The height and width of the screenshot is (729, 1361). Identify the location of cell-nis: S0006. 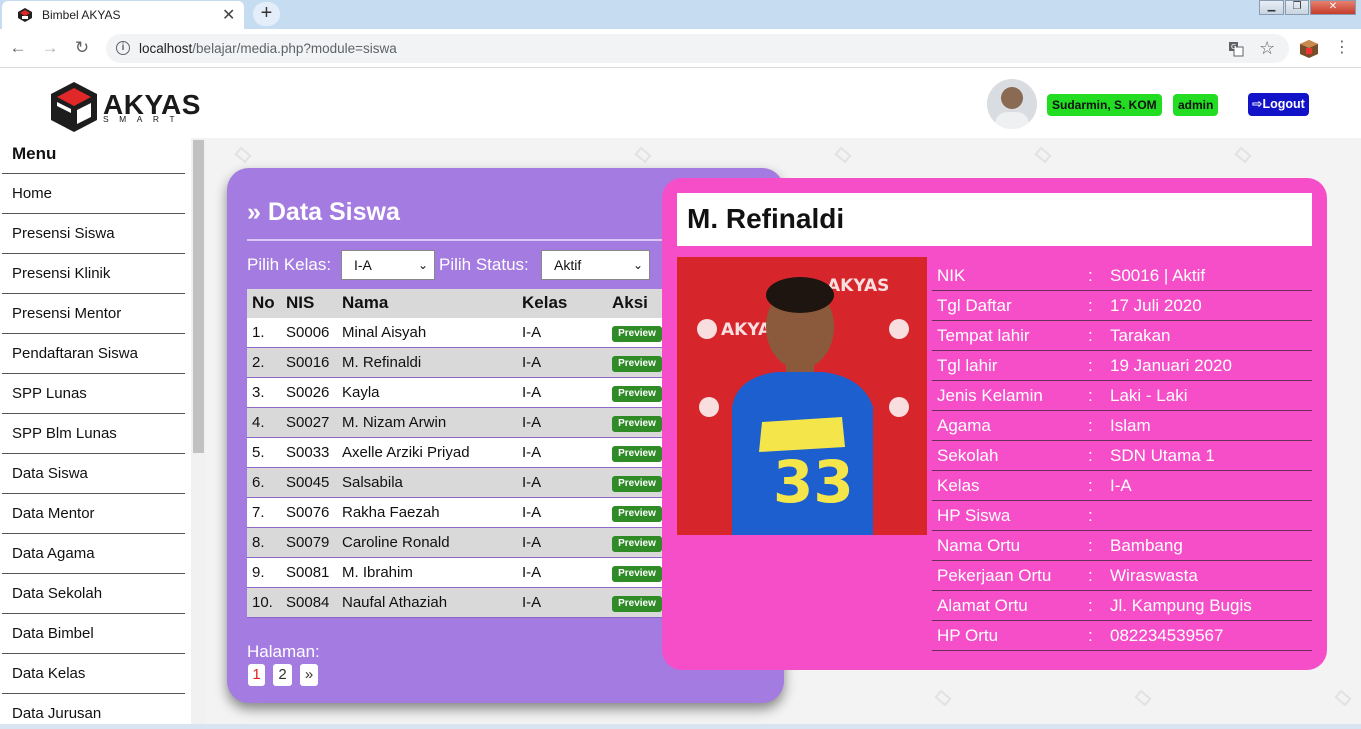
(308, 332).